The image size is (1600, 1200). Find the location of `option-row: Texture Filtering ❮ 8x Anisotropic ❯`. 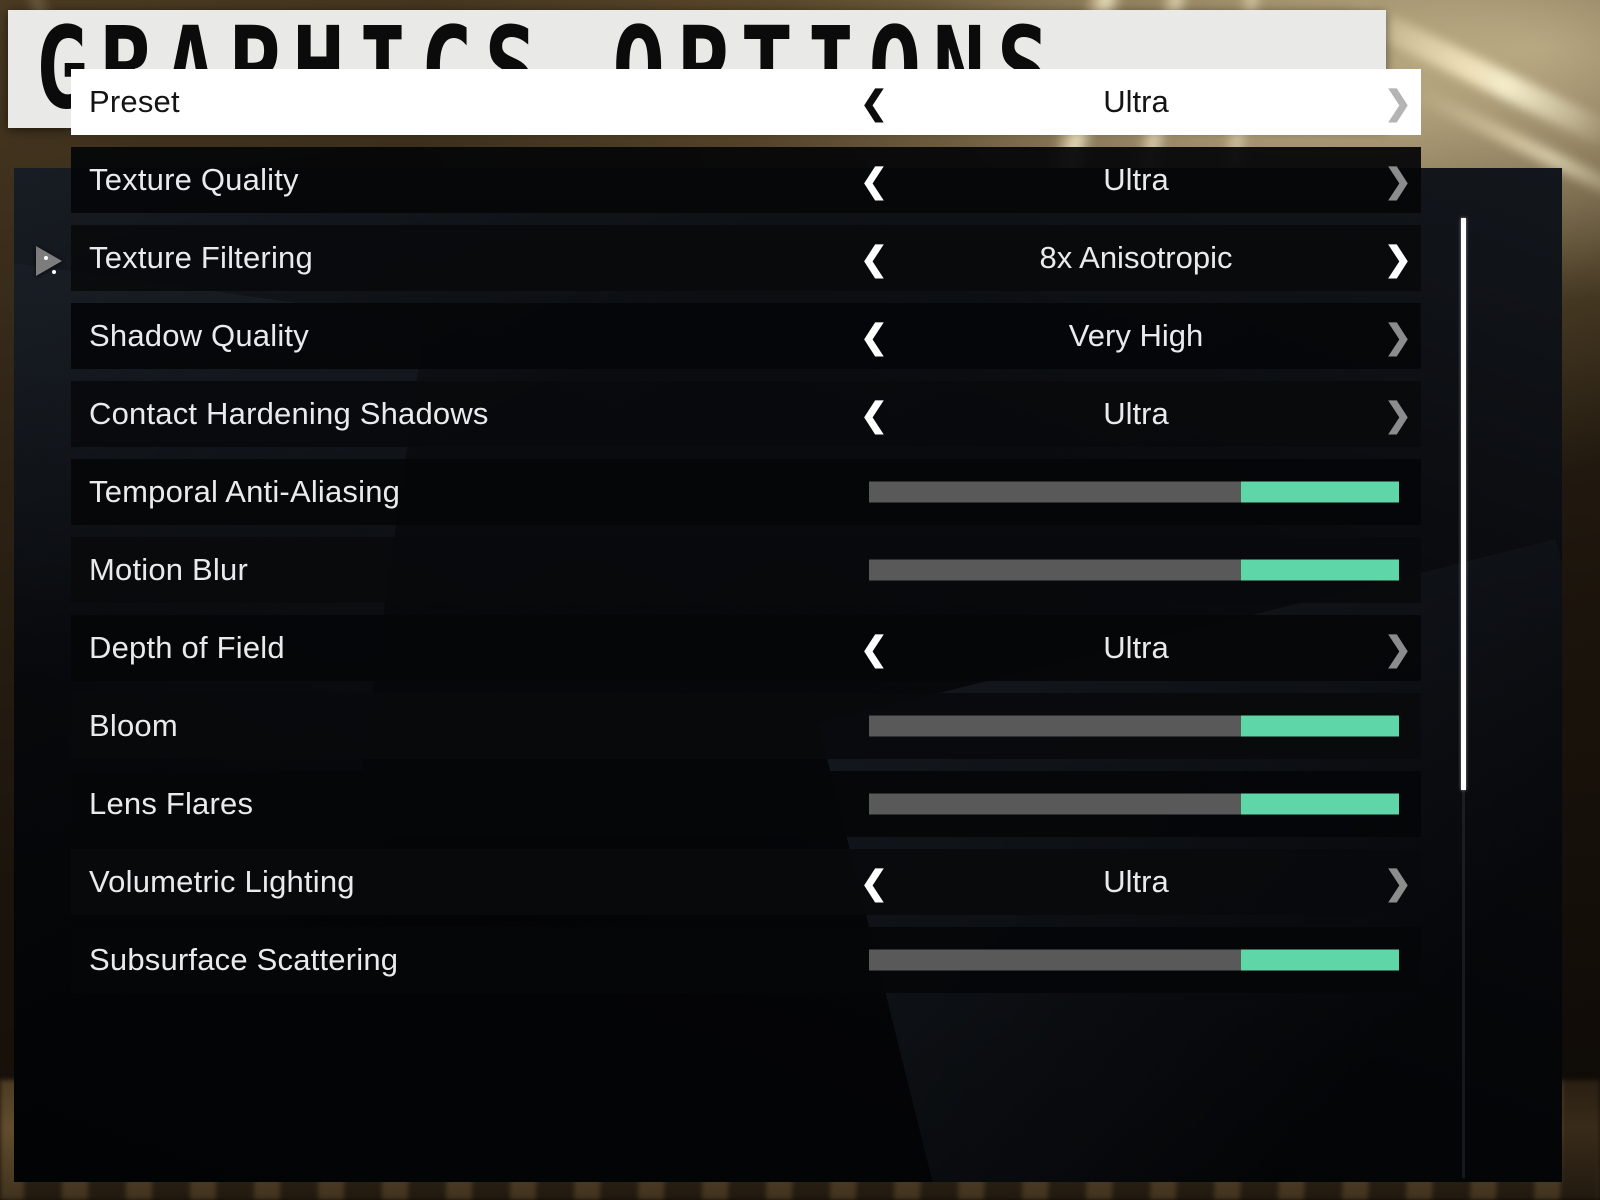

option-row: Texture Filtering ❮ 8x Anisotropic ❯ is located at coordinates (746, 258).